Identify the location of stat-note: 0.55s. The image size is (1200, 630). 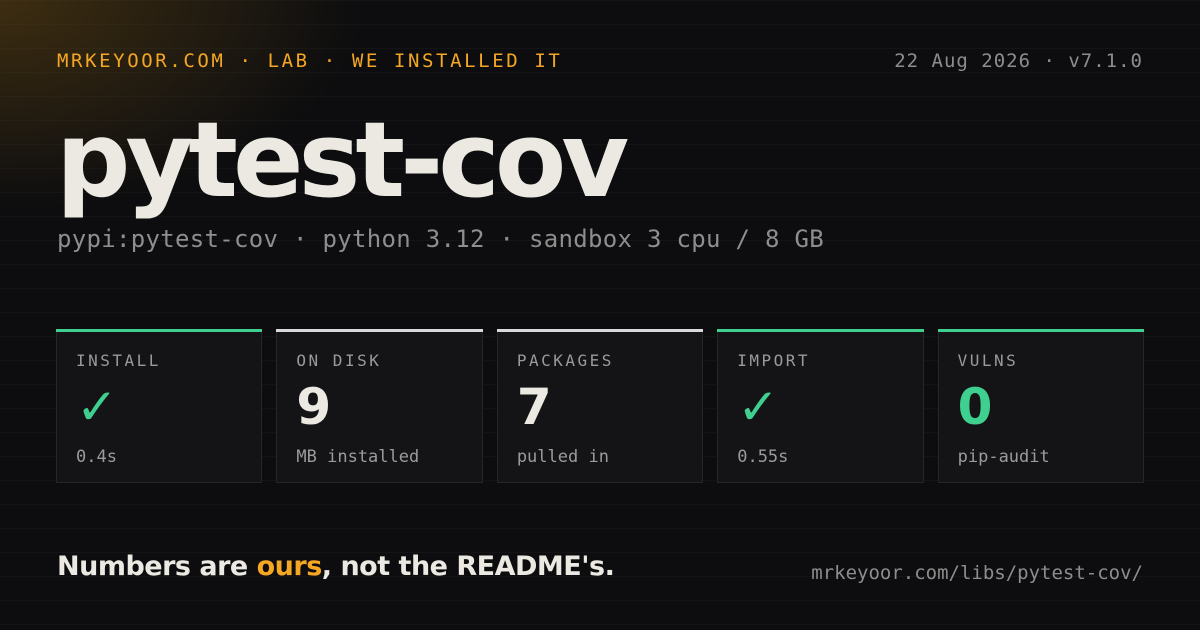
(763, 457).